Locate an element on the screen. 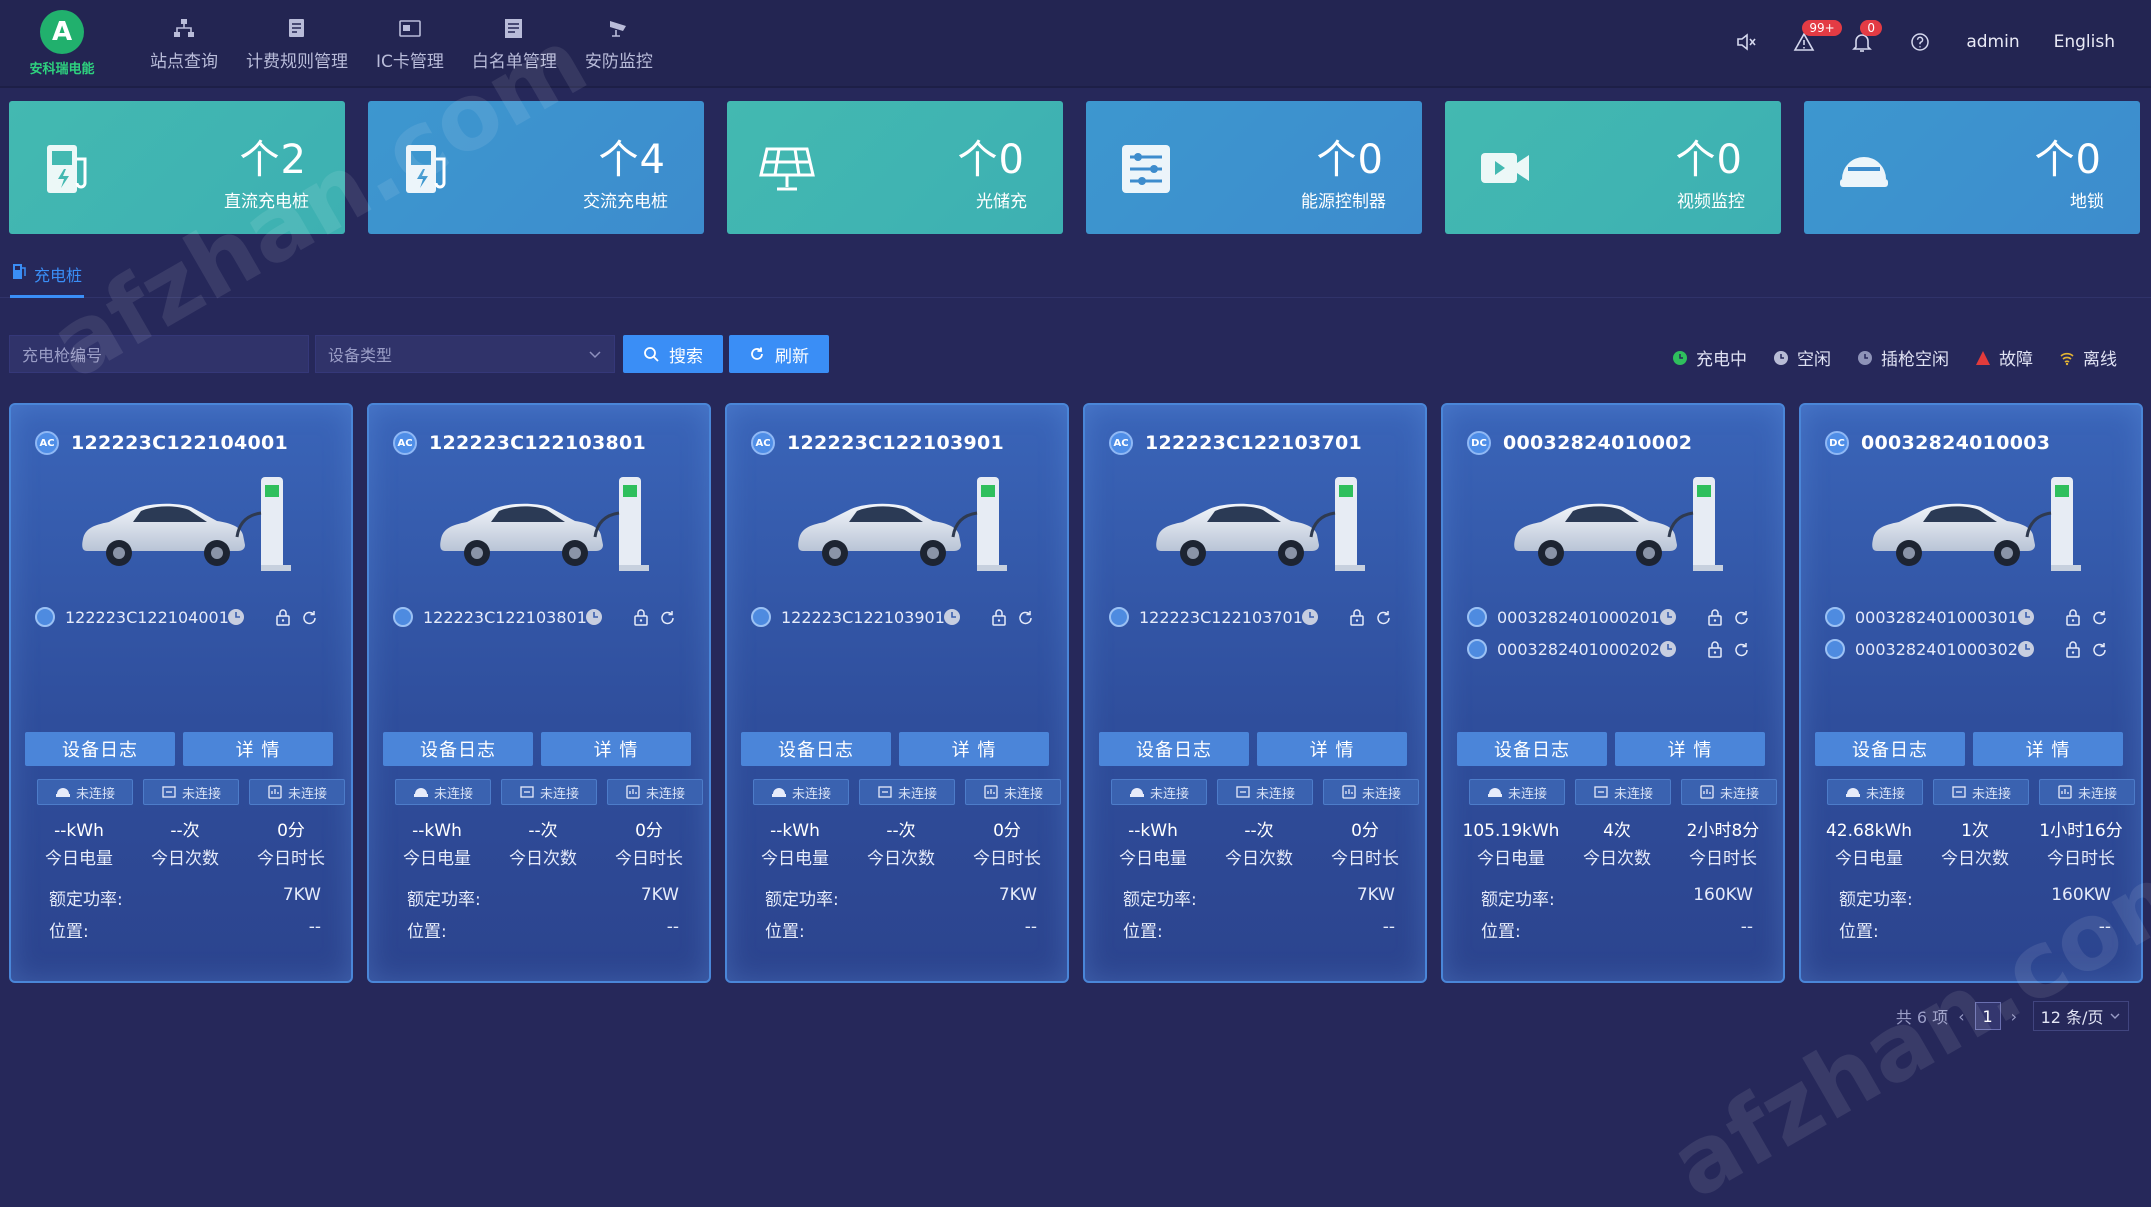 The height and width of the screenshot is (1207, 2151). rated-power-value: 160KW is located at coordinates (2081, 895).